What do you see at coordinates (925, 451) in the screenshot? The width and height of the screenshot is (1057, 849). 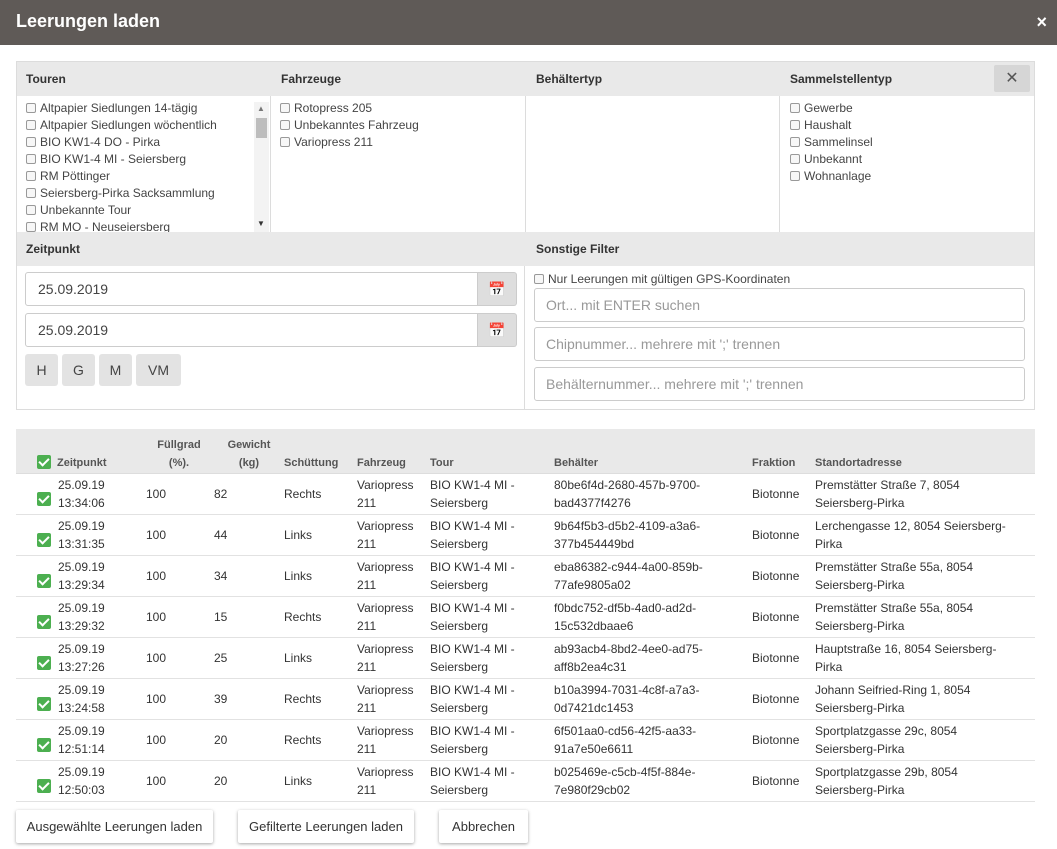 I see `col-standort: Standortadresse` at bounding box center [925, 451].